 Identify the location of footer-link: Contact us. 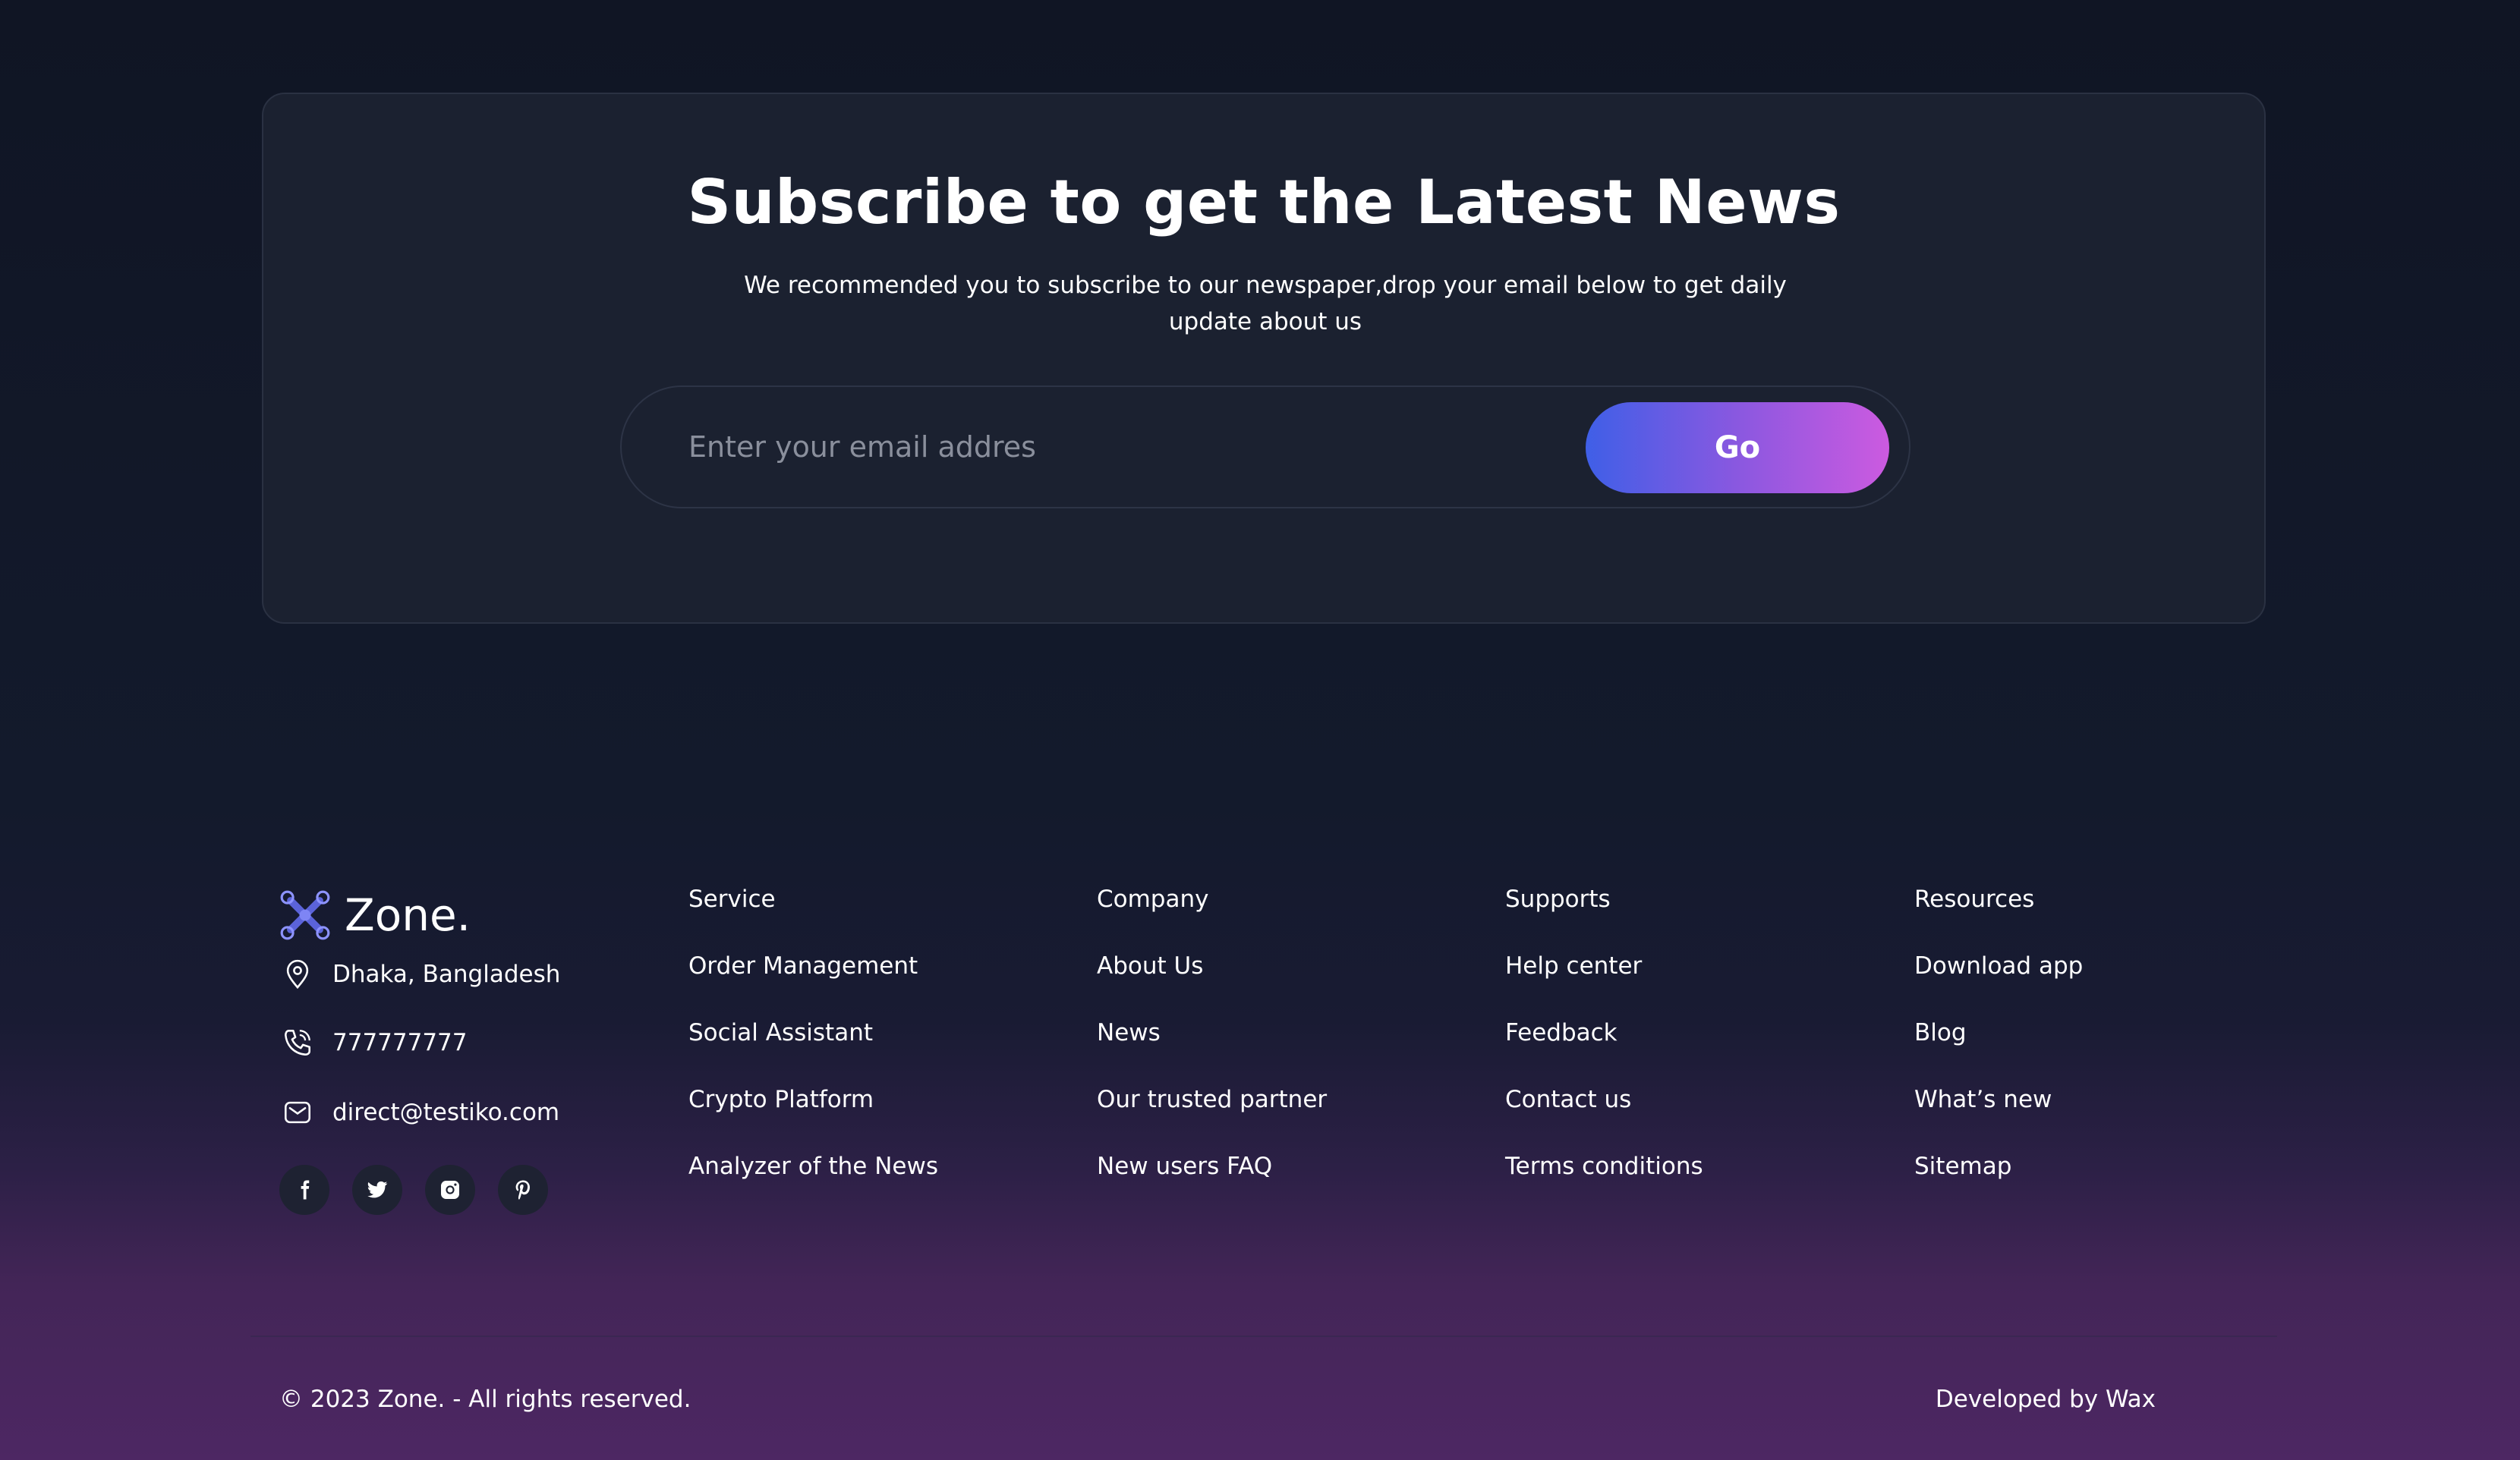
(1604, 1100).